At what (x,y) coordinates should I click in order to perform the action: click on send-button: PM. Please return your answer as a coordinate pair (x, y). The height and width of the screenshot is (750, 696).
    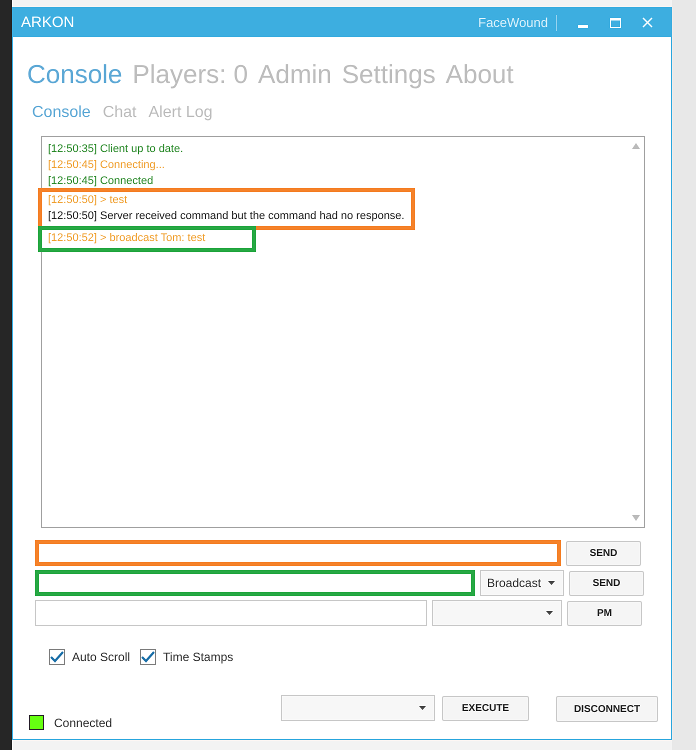
    Looking at the image, I should click on (604, 613).